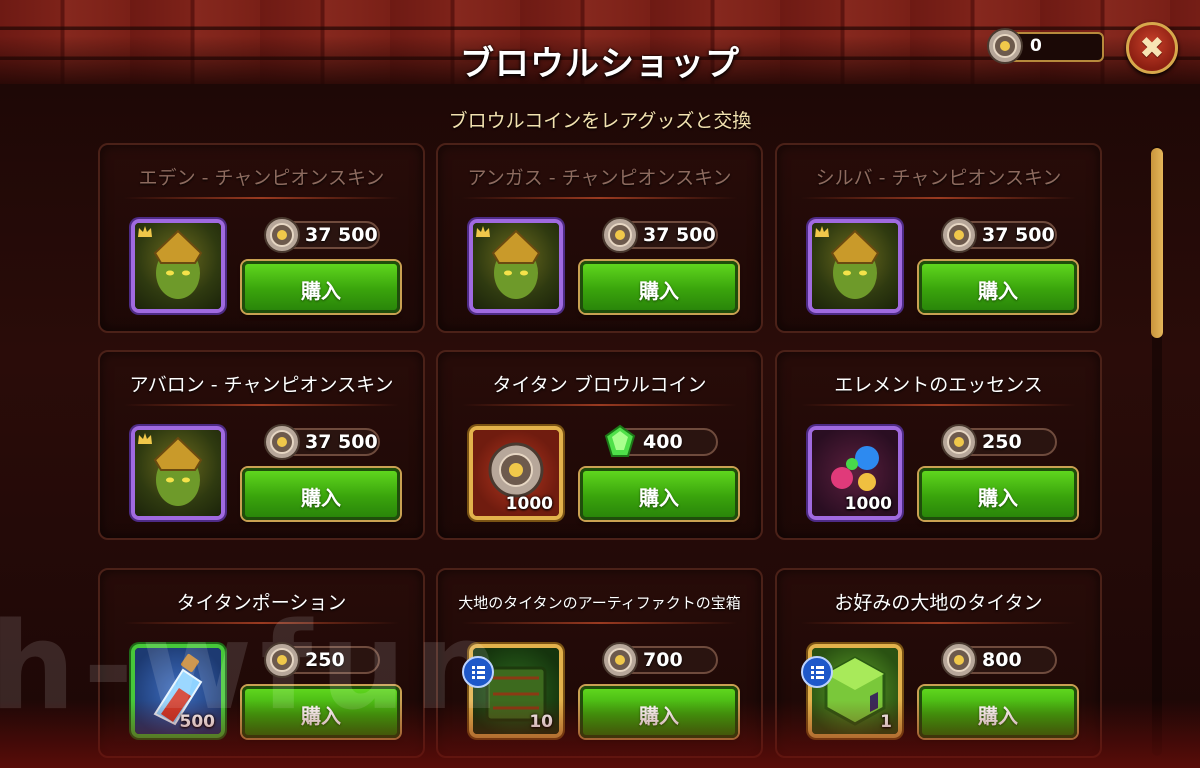  I want to click on shop-item-card: タイタン ブロウルコイン 1000 400 購入, so click(599, 445).